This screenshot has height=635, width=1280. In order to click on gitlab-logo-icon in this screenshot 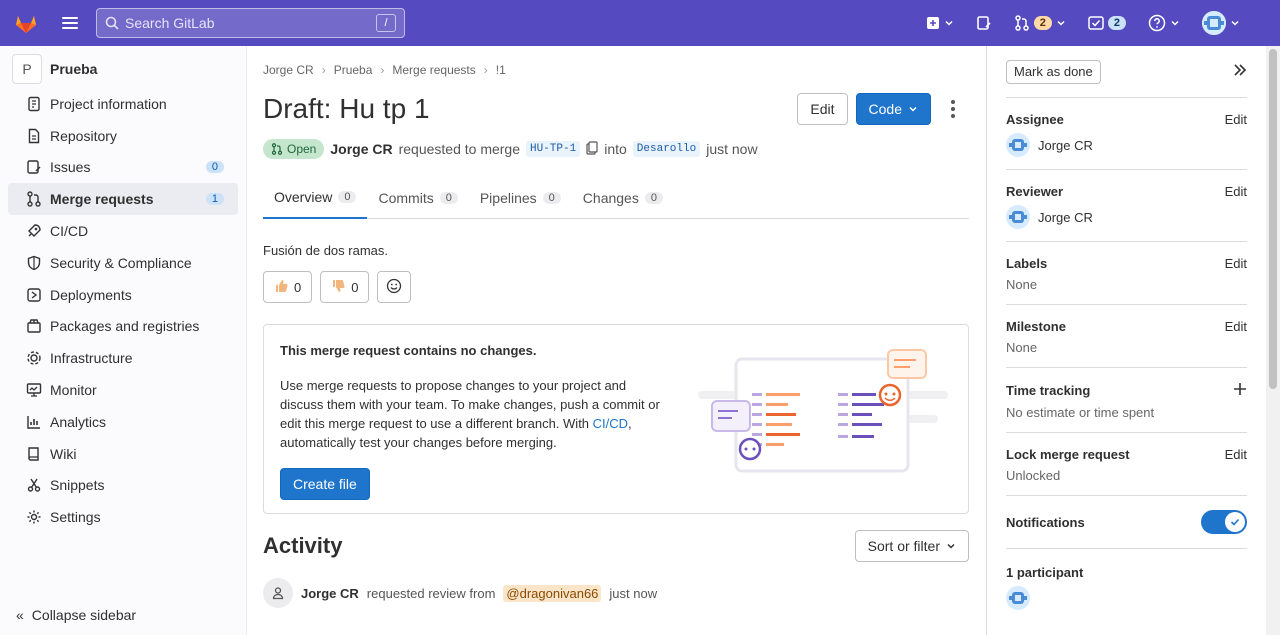, I will do `click(26, 23)`.